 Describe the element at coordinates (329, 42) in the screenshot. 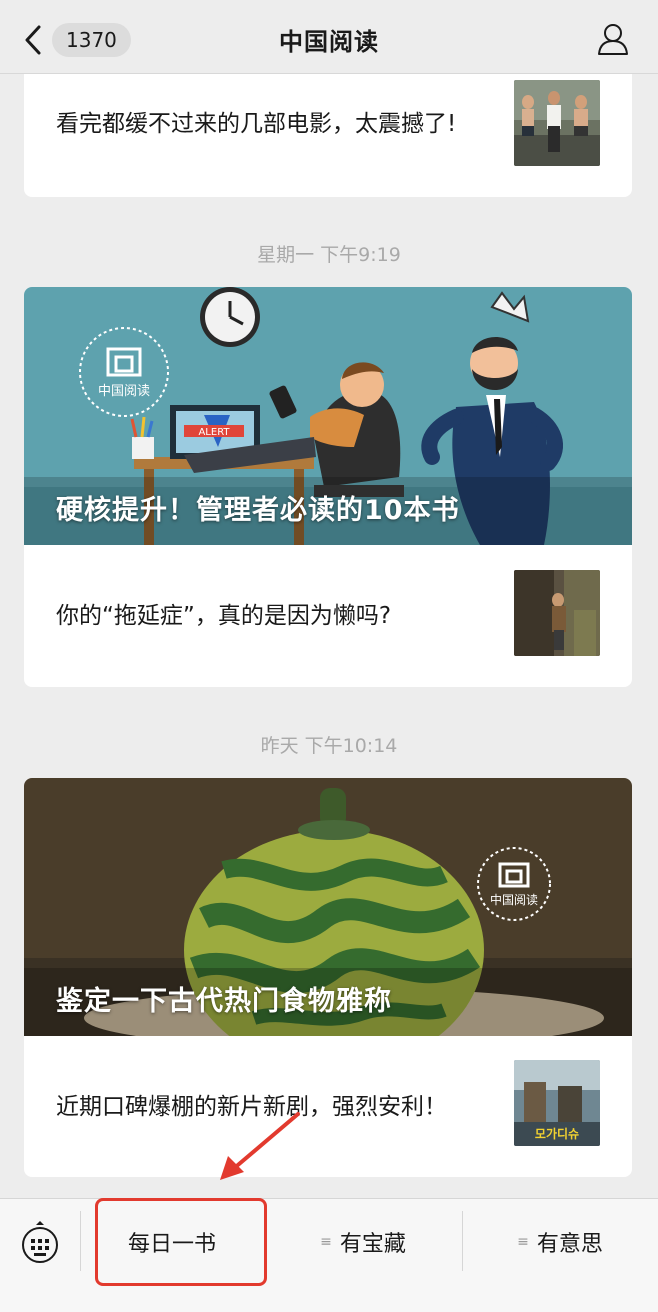

I see `page-title: 中国阅读` at that location.